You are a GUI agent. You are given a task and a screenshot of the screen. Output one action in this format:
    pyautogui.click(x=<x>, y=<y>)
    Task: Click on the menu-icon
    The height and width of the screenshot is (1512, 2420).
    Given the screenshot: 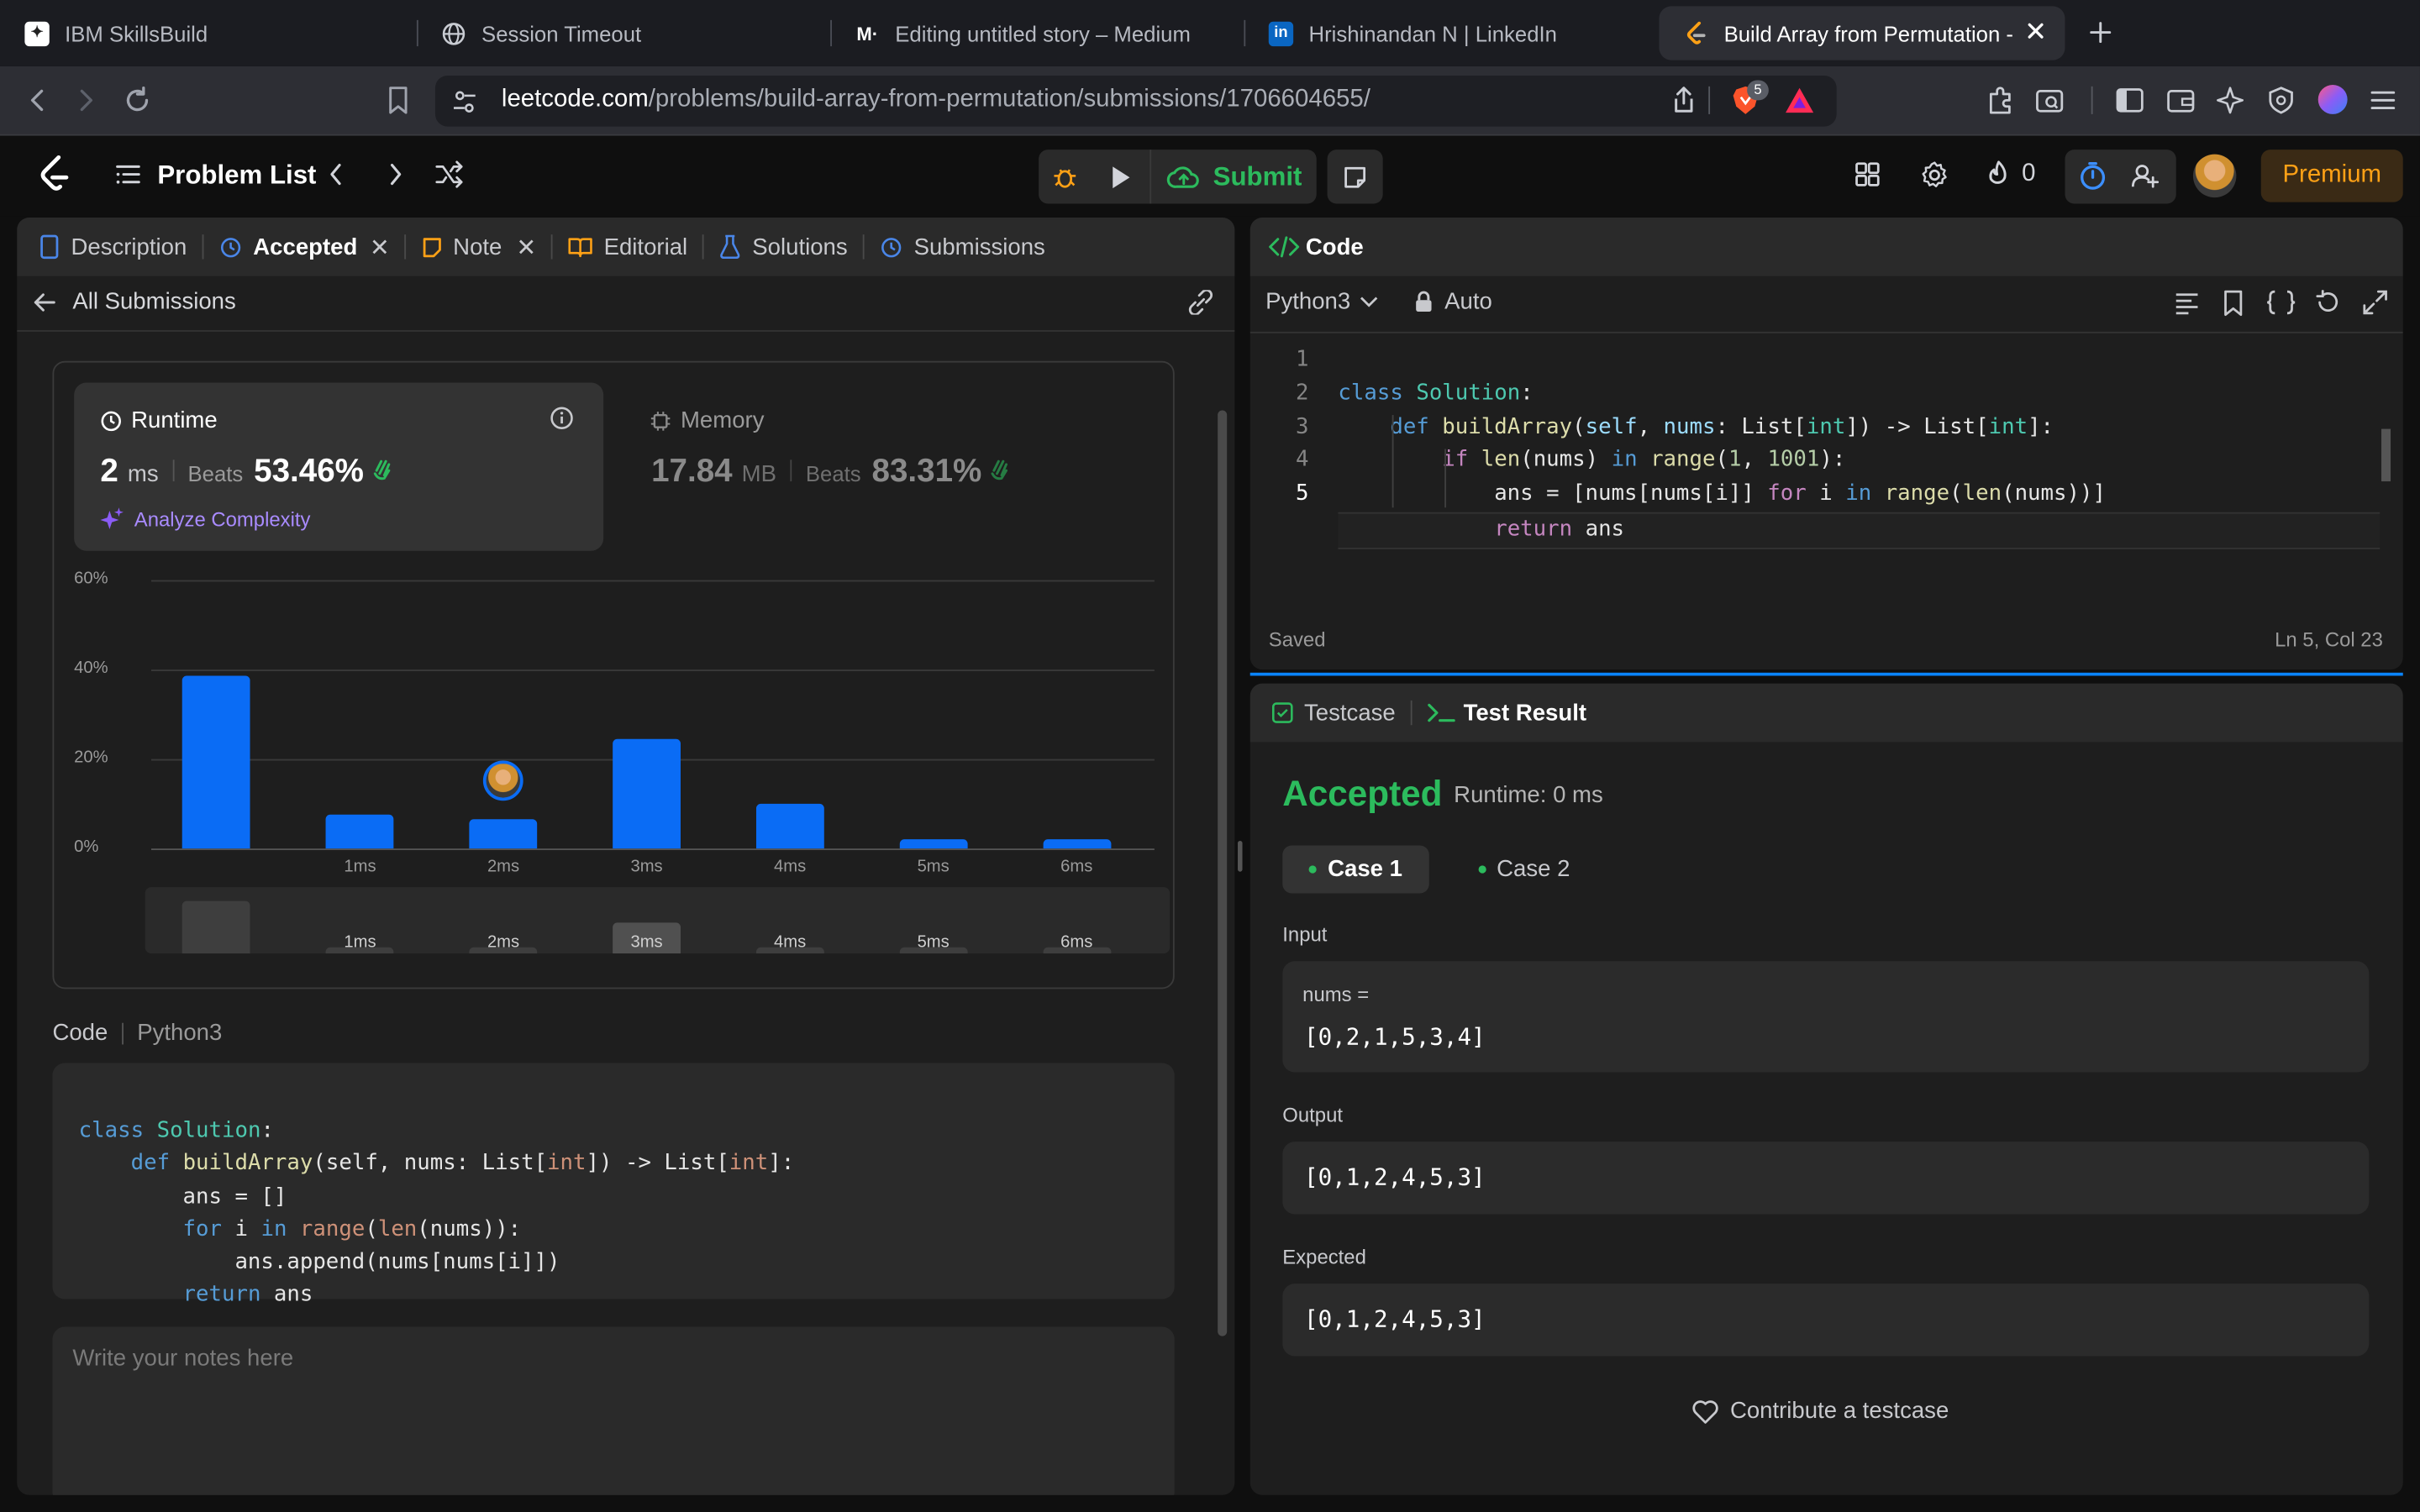 What is the action you would take?
    pyautogui.click(x=2383, y=100)
    